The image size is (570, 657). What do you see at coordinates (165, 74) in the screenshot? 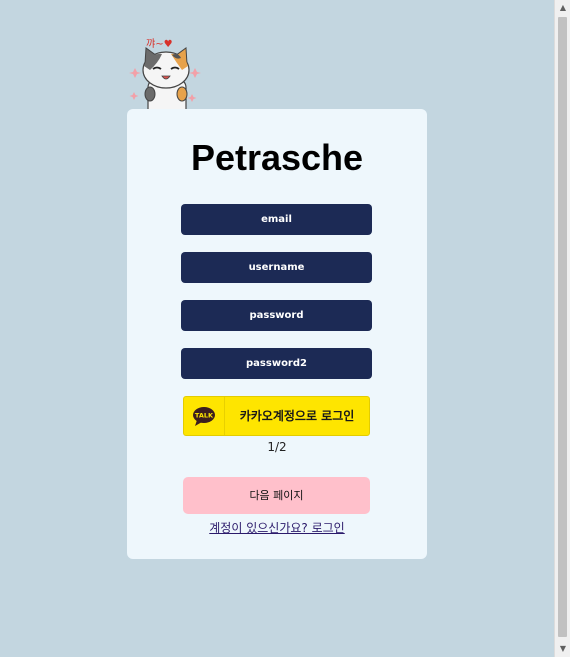
I see `cat-sticker-icon: 꺄~♥` at bounding box center [165, 74].